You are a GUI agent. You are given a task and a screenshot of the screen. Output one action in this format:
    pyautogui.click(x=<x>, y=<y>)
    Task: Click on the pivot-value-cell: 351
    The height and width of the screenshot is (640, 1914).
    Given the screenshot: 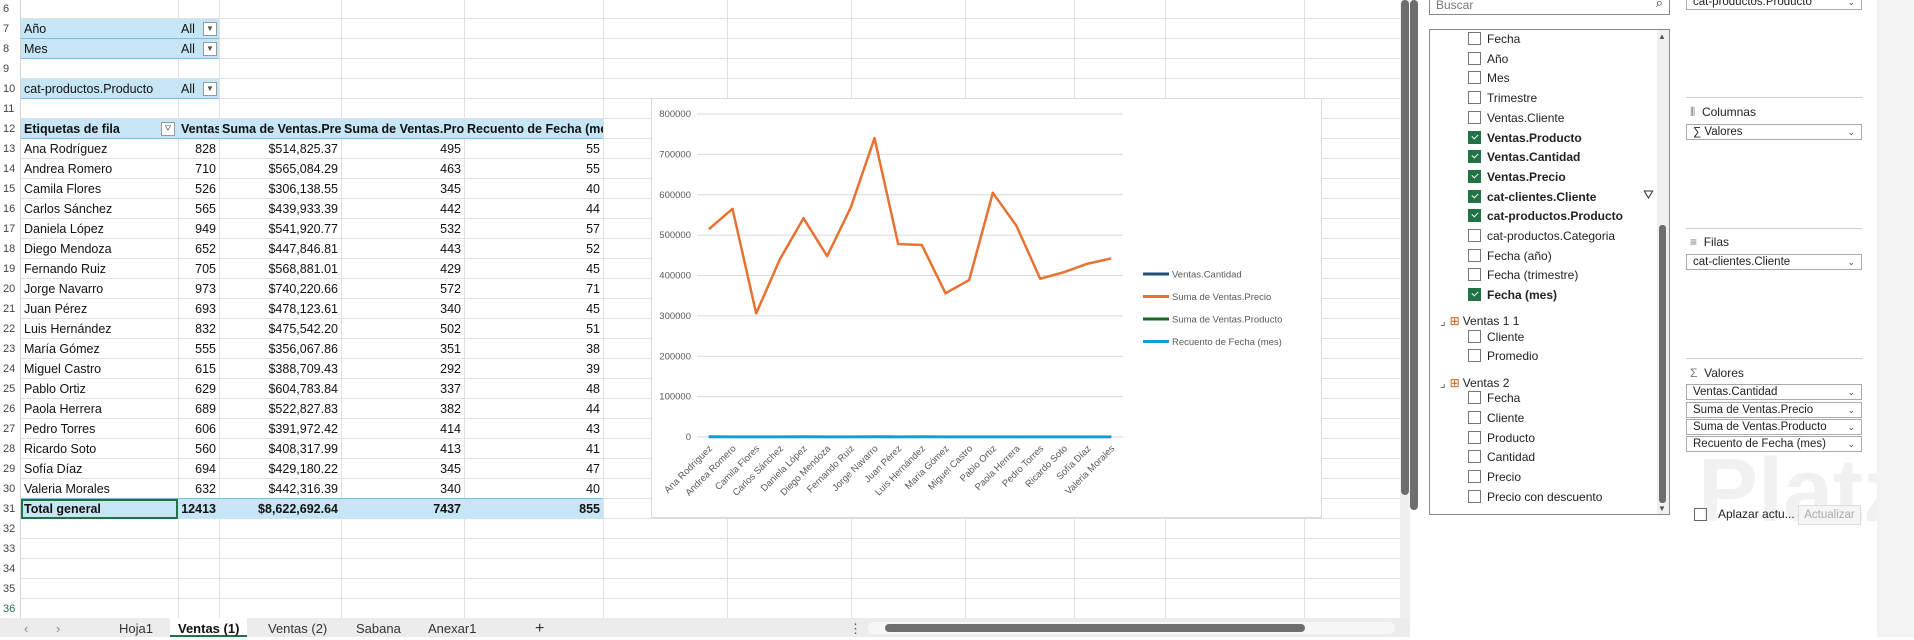 What is the action you would take?
    pyautogui.click(x=402, y=349)
    